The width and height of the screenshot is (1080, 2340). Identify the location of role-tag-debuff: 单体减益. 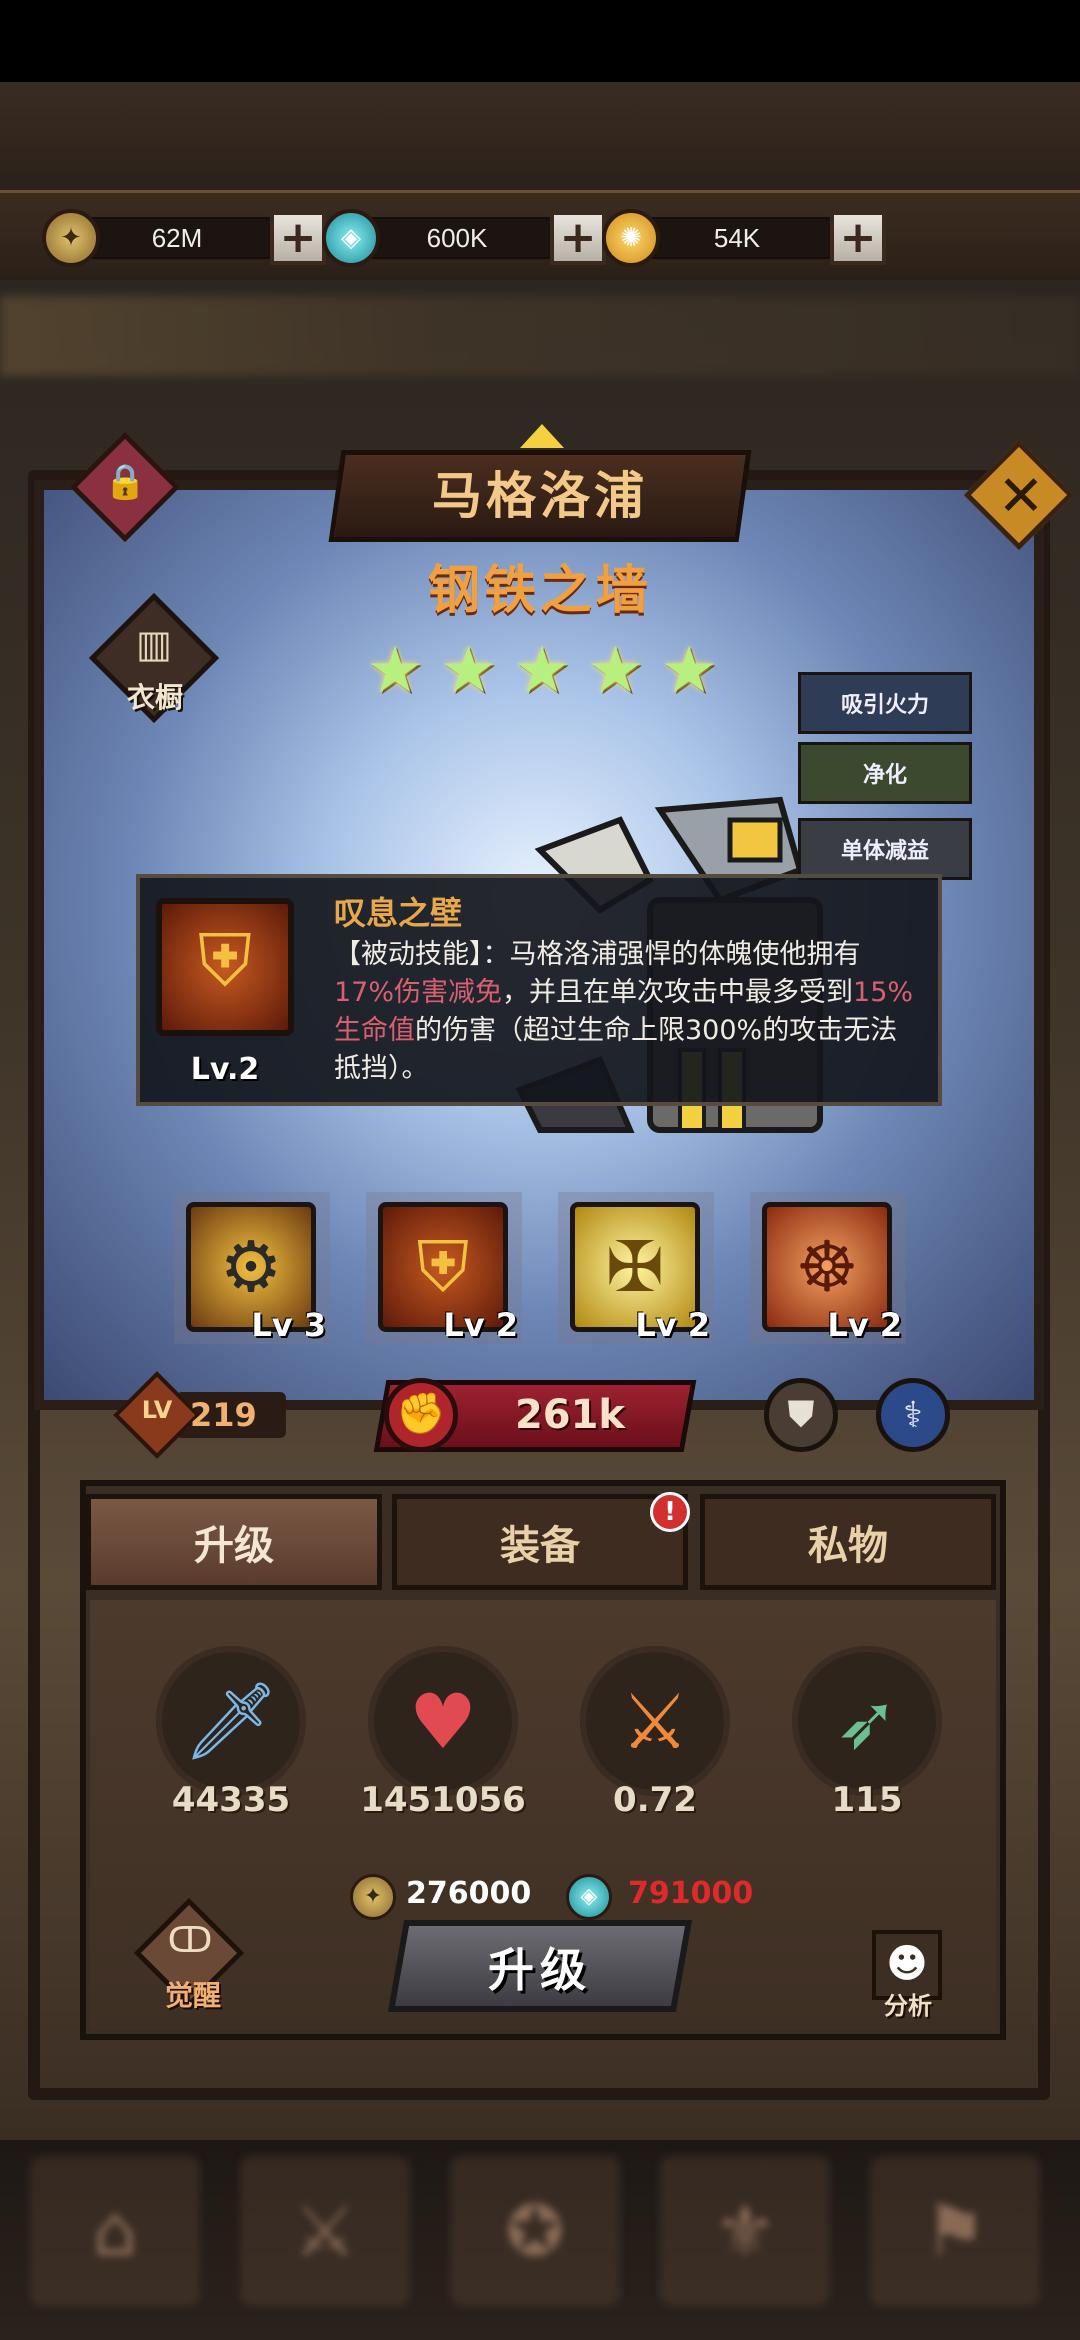
(885, 849).